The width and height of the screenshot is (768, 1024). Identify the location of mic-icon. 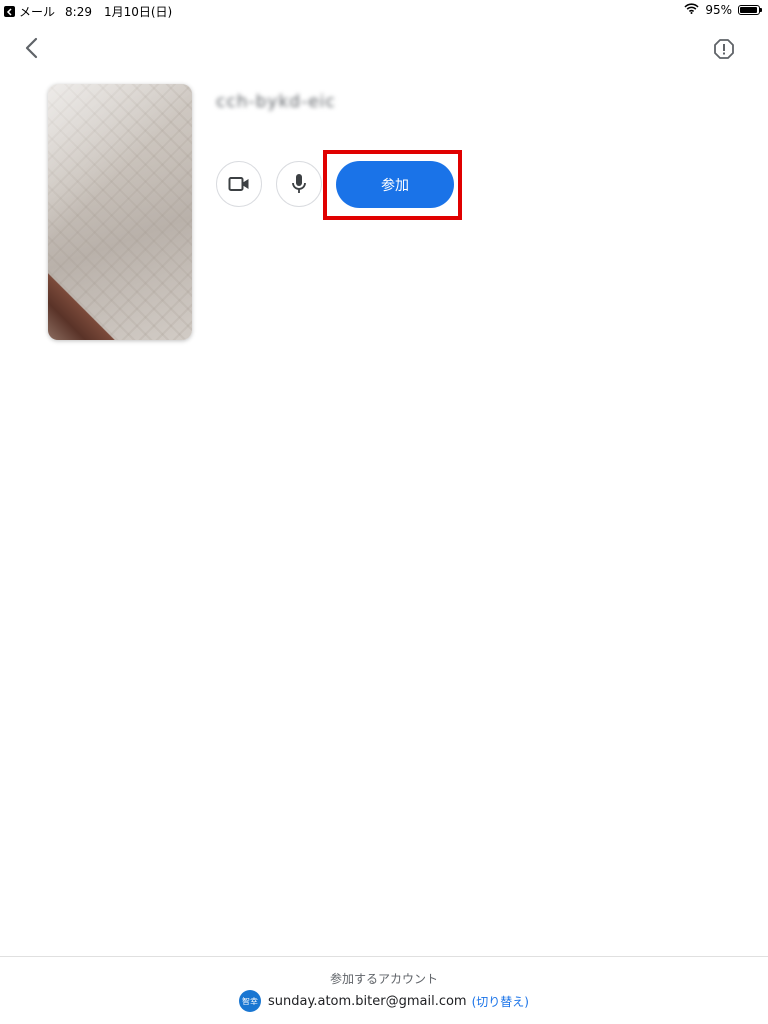
(299, 183).